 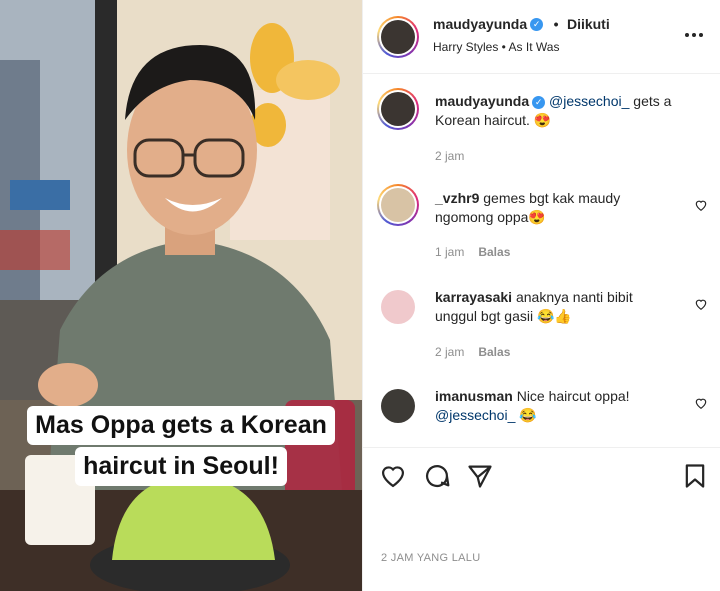 What do you see at coordinates (450, 352) in the screenshot?
I see `comment-time: 2 jam` at bounding box center [450, 352].